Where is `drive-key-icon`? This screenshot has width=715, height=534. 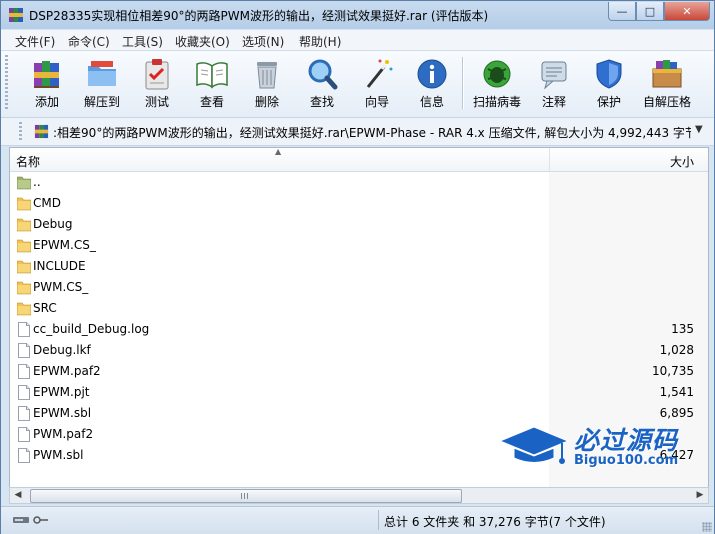 drive-key-icon is located at coordinates (31, 520).